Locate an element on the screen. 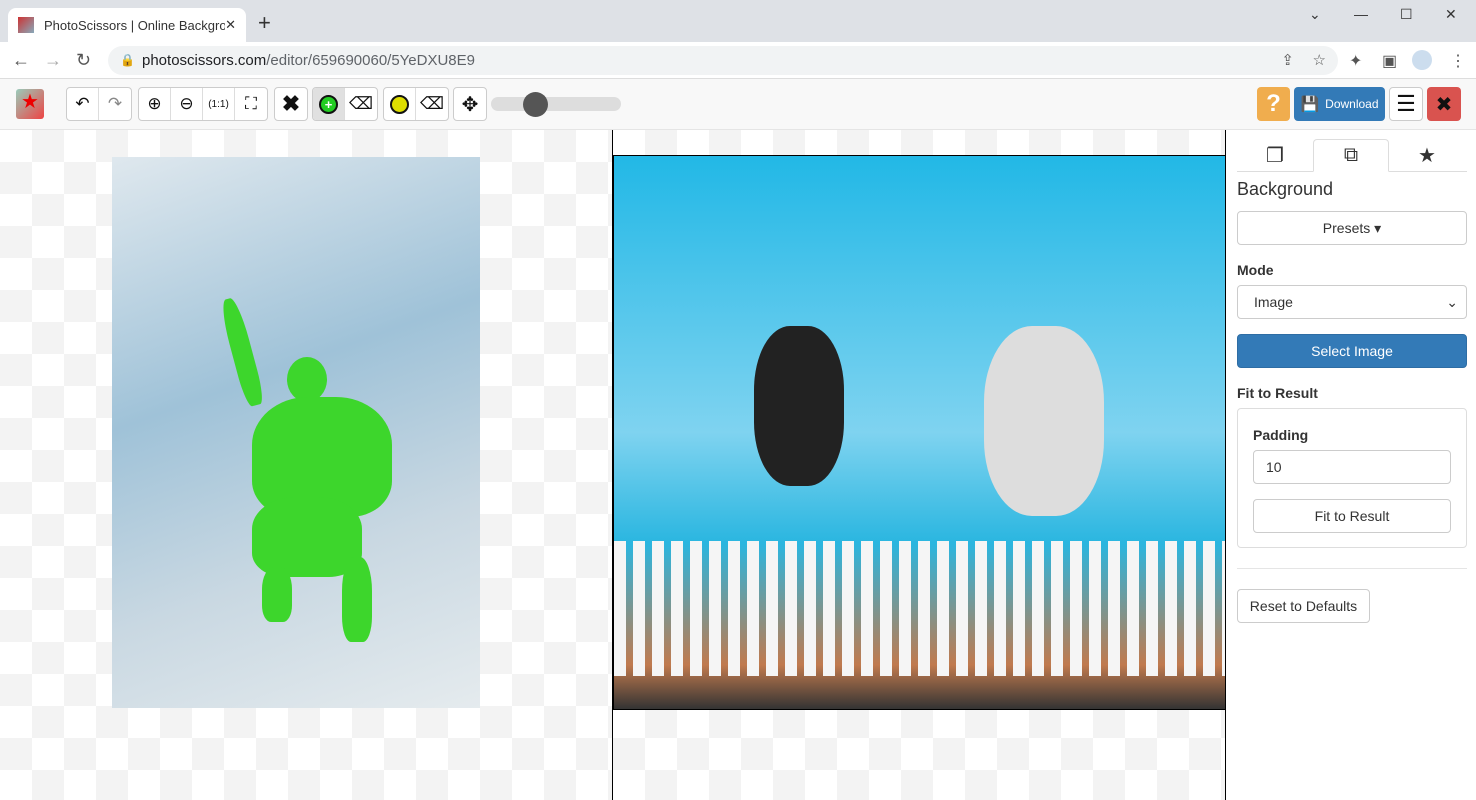  browser-tab: PhotoScissors | Online Backgro ✕ is located at coordinates (127, 25).